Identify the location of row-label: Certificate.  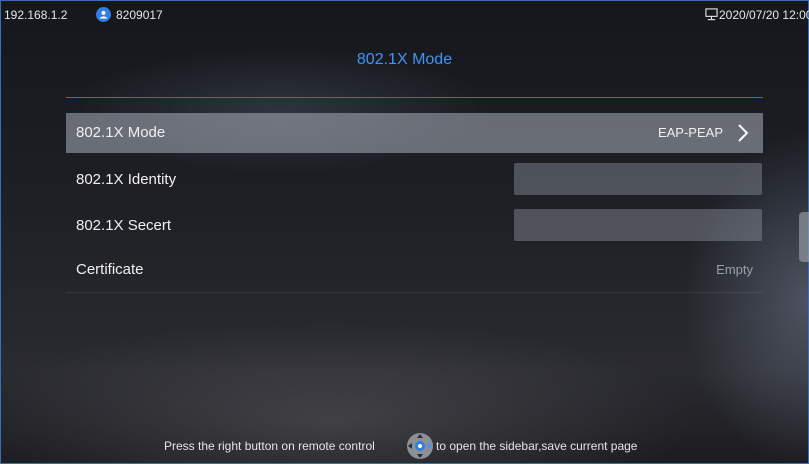
(110, 269).